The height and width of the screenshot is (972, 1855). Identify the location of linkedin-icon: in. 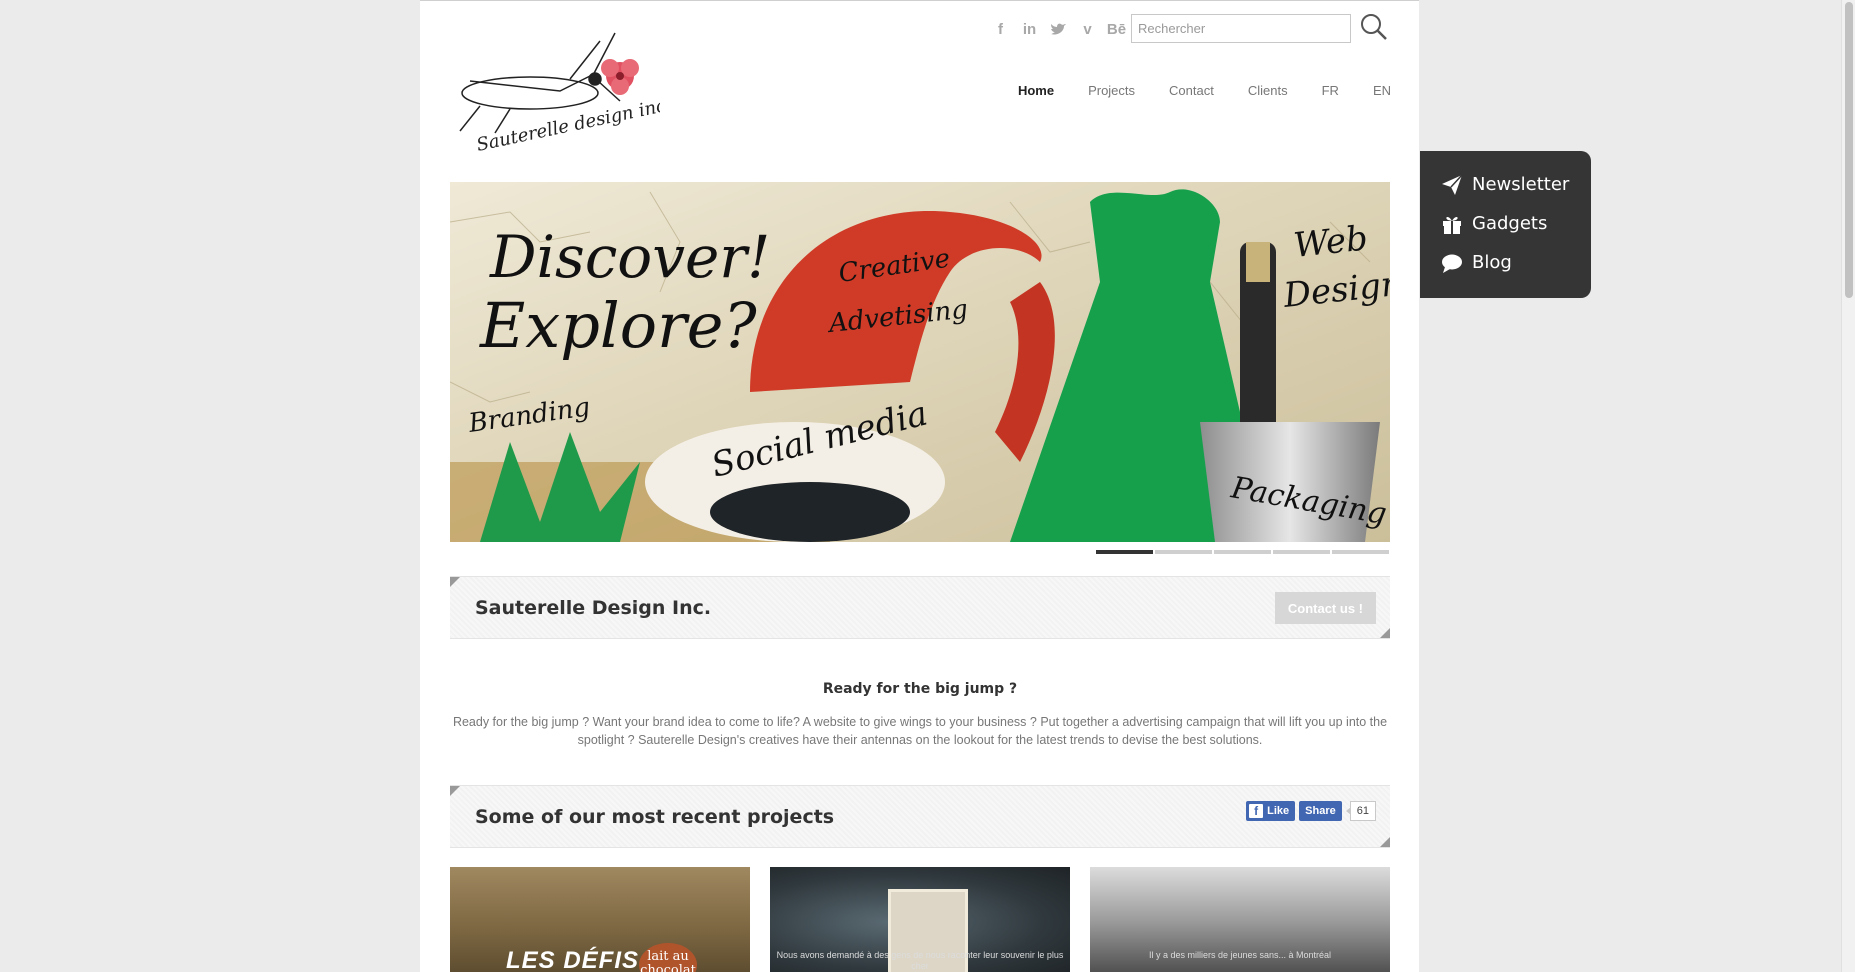
(1029, 29).